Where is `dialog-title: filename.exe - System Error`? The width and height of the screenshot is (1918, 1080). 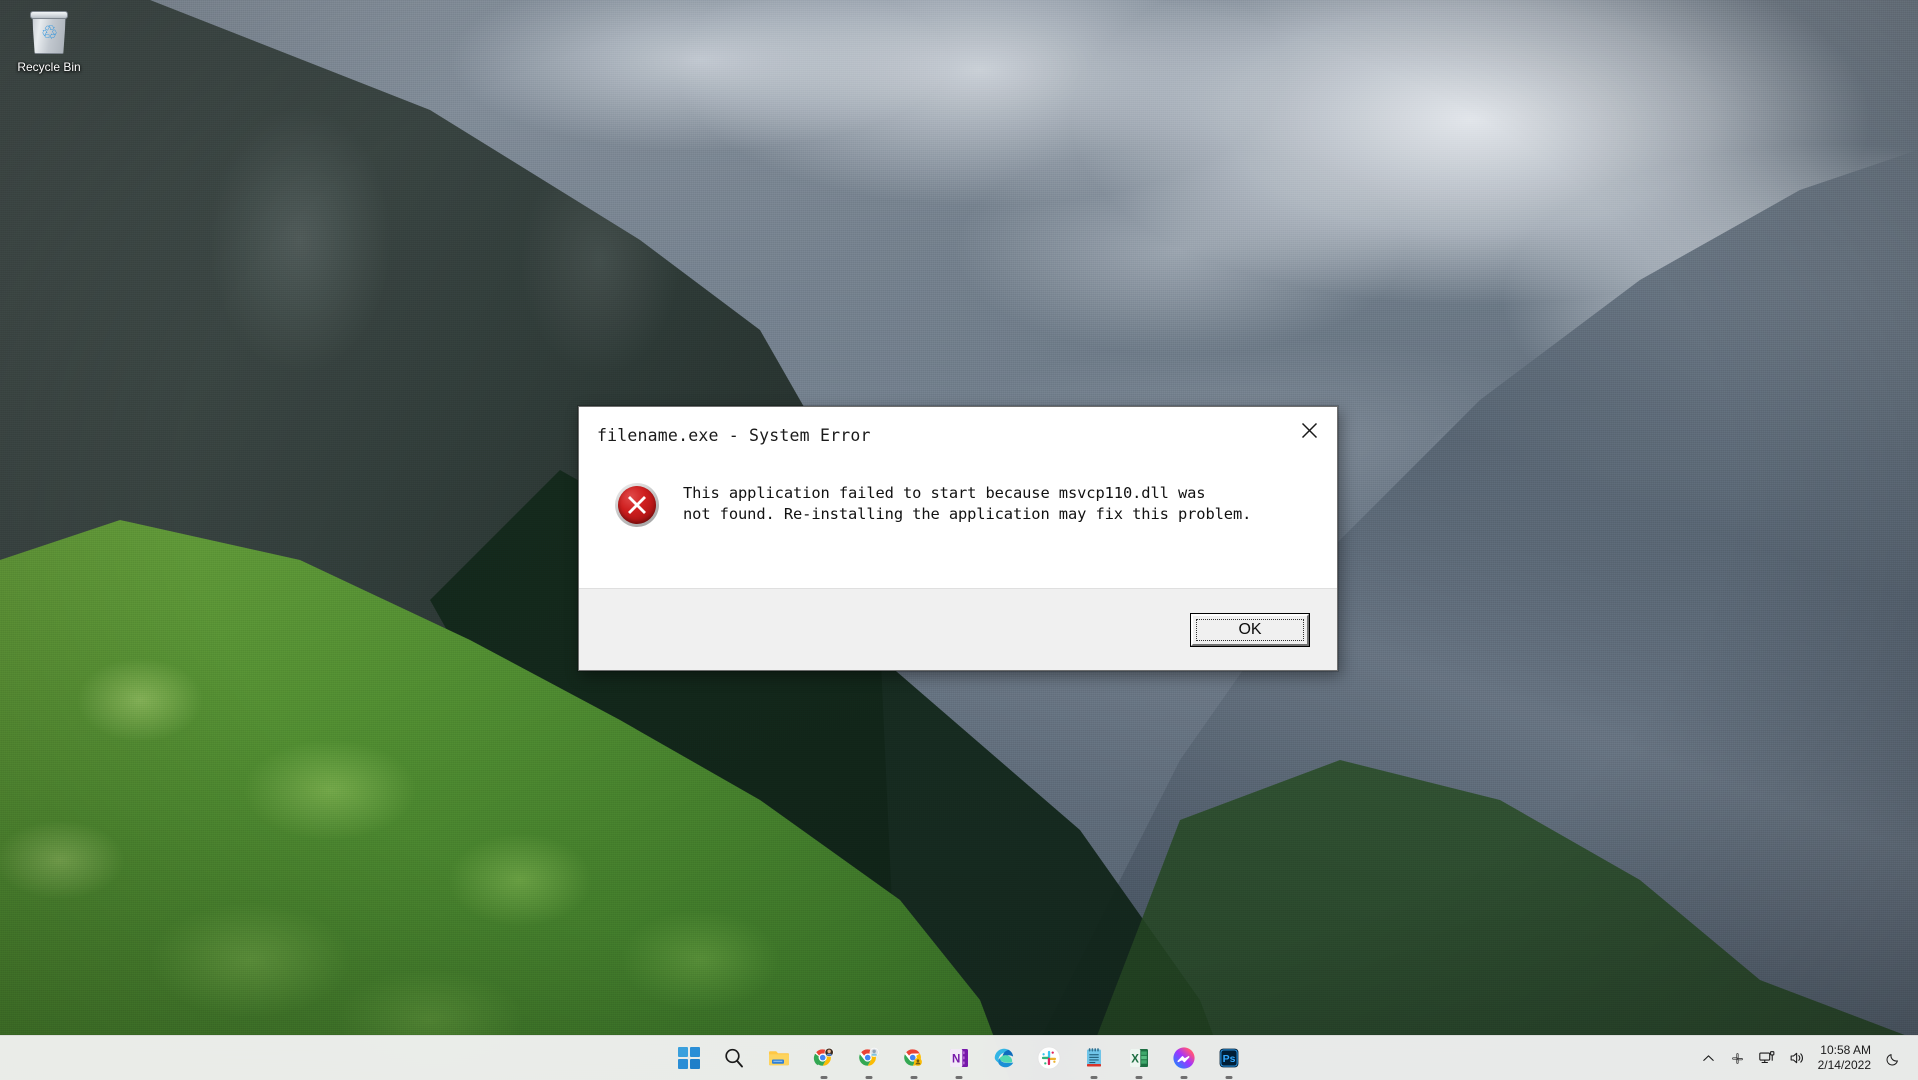 dialog-title: filename.exe - System Error is located at coordinates (734, 435).